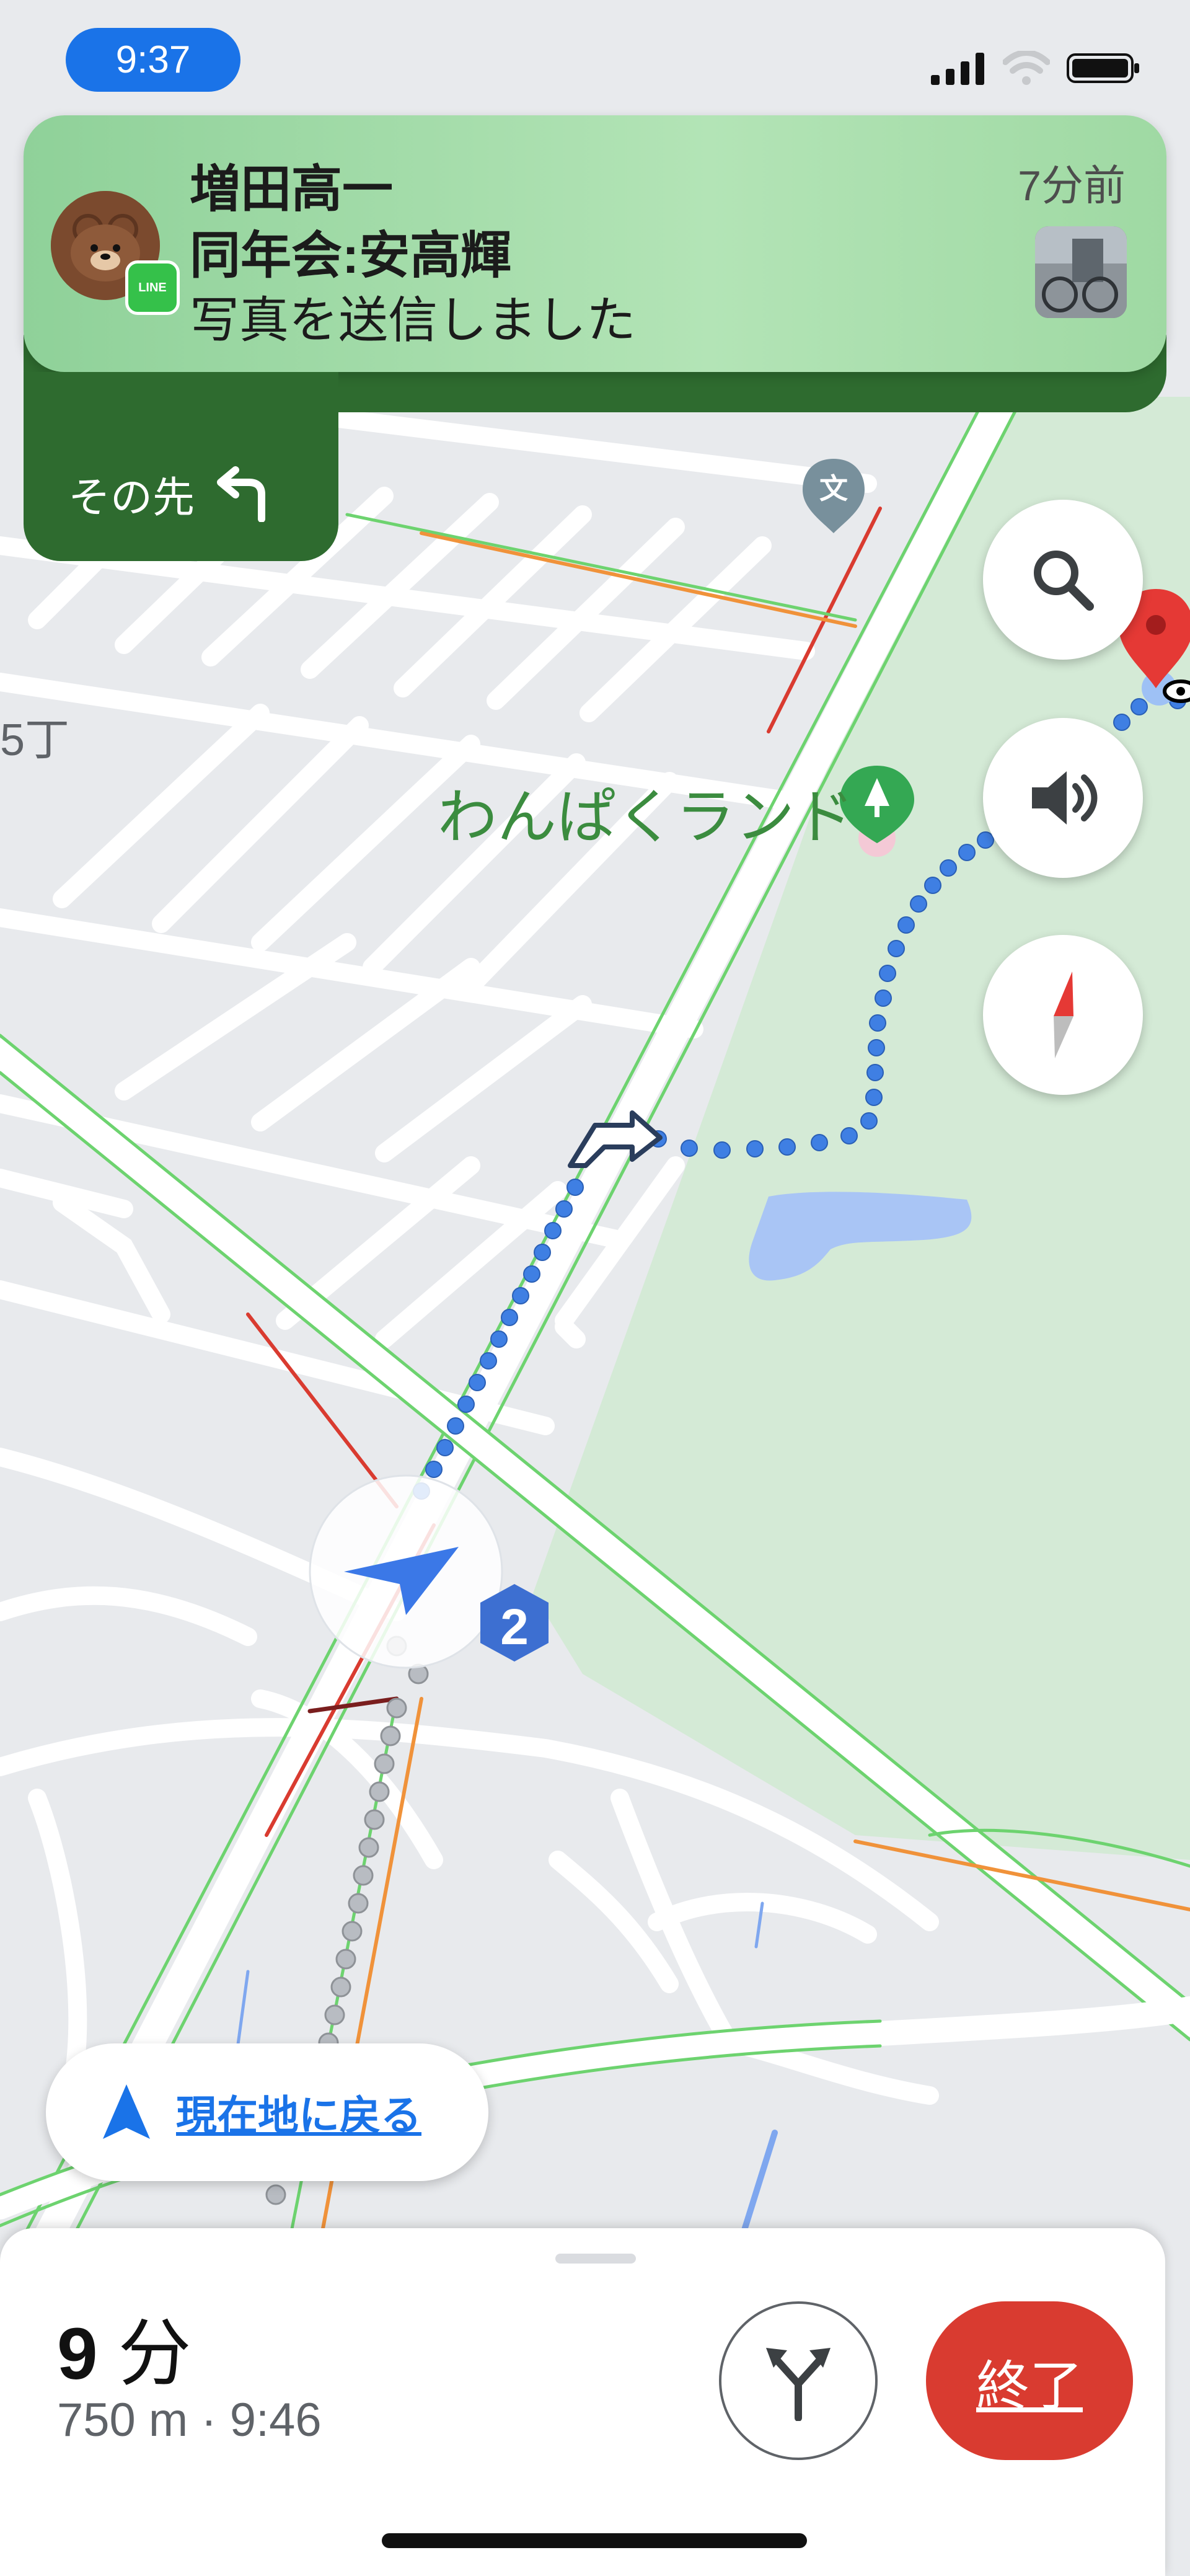  What do you see at coordinates (189, 2420) in the screenshot?
I see `trip-distance-arrival: 750 m · 9:46` at bounding box center [189, 2420].